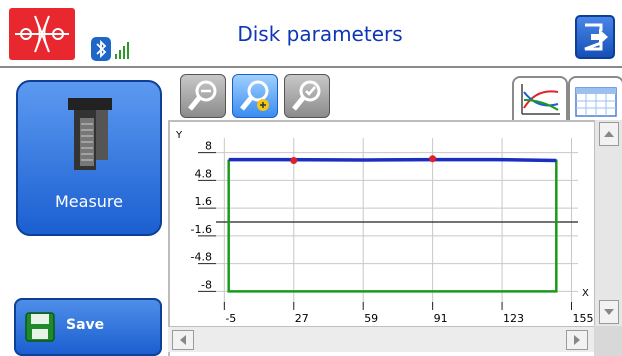 This screenshot has width=622, height=356. I want to click on zoom-out-icon, so click(202, 95).